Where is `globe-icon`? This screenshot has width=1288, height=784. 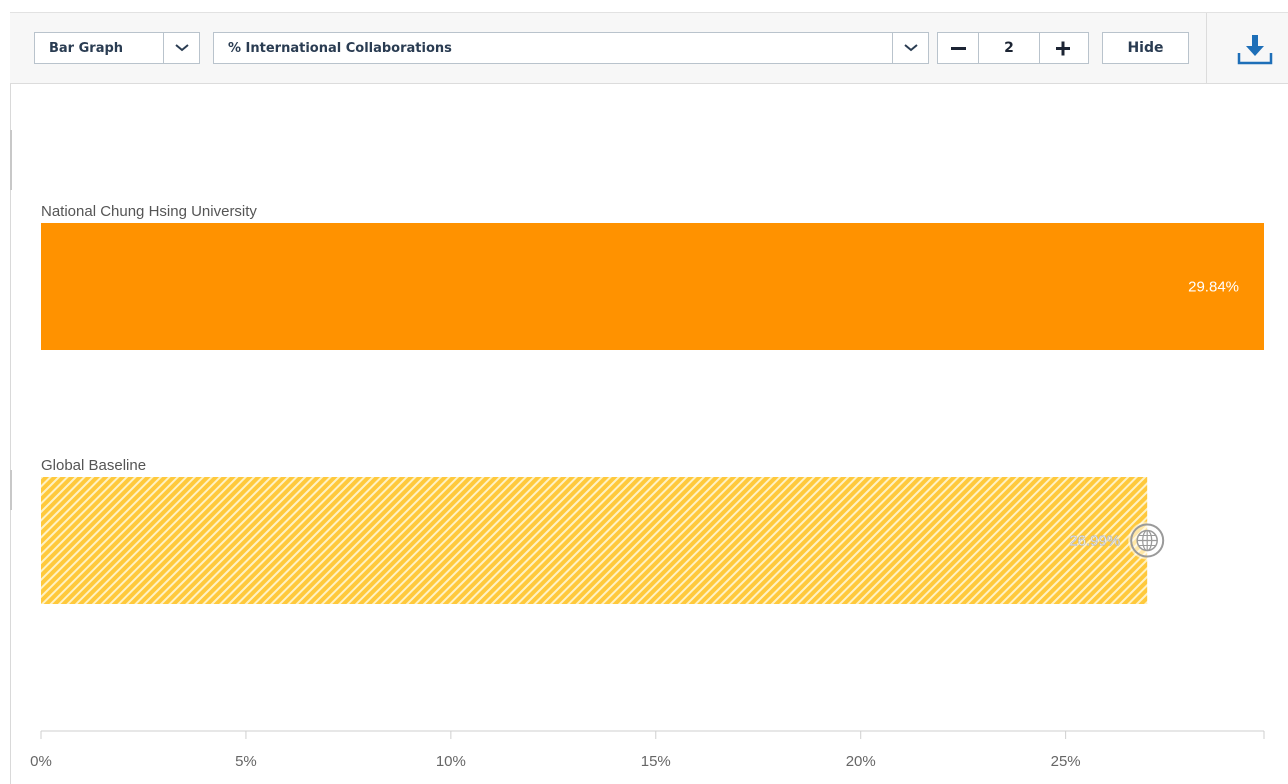 globe-icon is located at coordinates (1147, 540).